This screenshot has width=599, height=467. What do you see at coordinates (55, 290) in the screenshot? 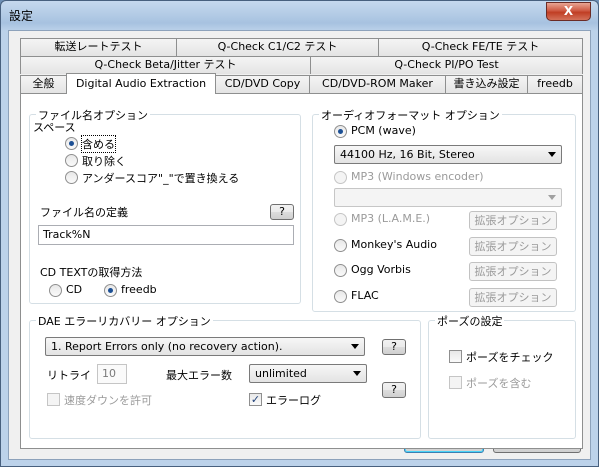
I see `cdtext-cd-radio` at bounding box center [55, 290].